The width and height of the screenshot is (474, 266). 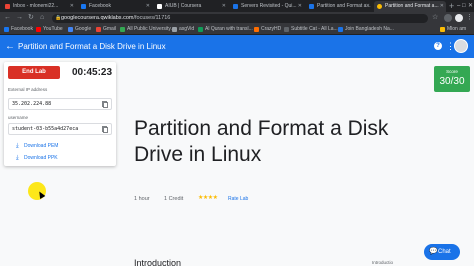 What do you see at coordinates (382, 262) in the screenshot?
I see `toc-introduction: Introductio` at bounding box center [382, 262].